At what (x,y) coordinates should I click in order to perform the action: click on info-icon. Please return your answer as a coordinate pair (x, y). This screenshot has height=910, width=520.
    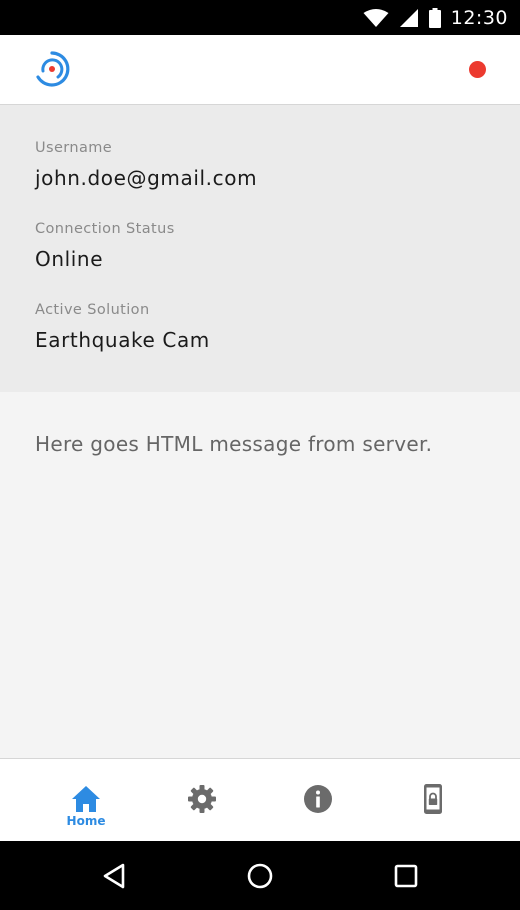
    Looking at the image, I should click on (318, 799).